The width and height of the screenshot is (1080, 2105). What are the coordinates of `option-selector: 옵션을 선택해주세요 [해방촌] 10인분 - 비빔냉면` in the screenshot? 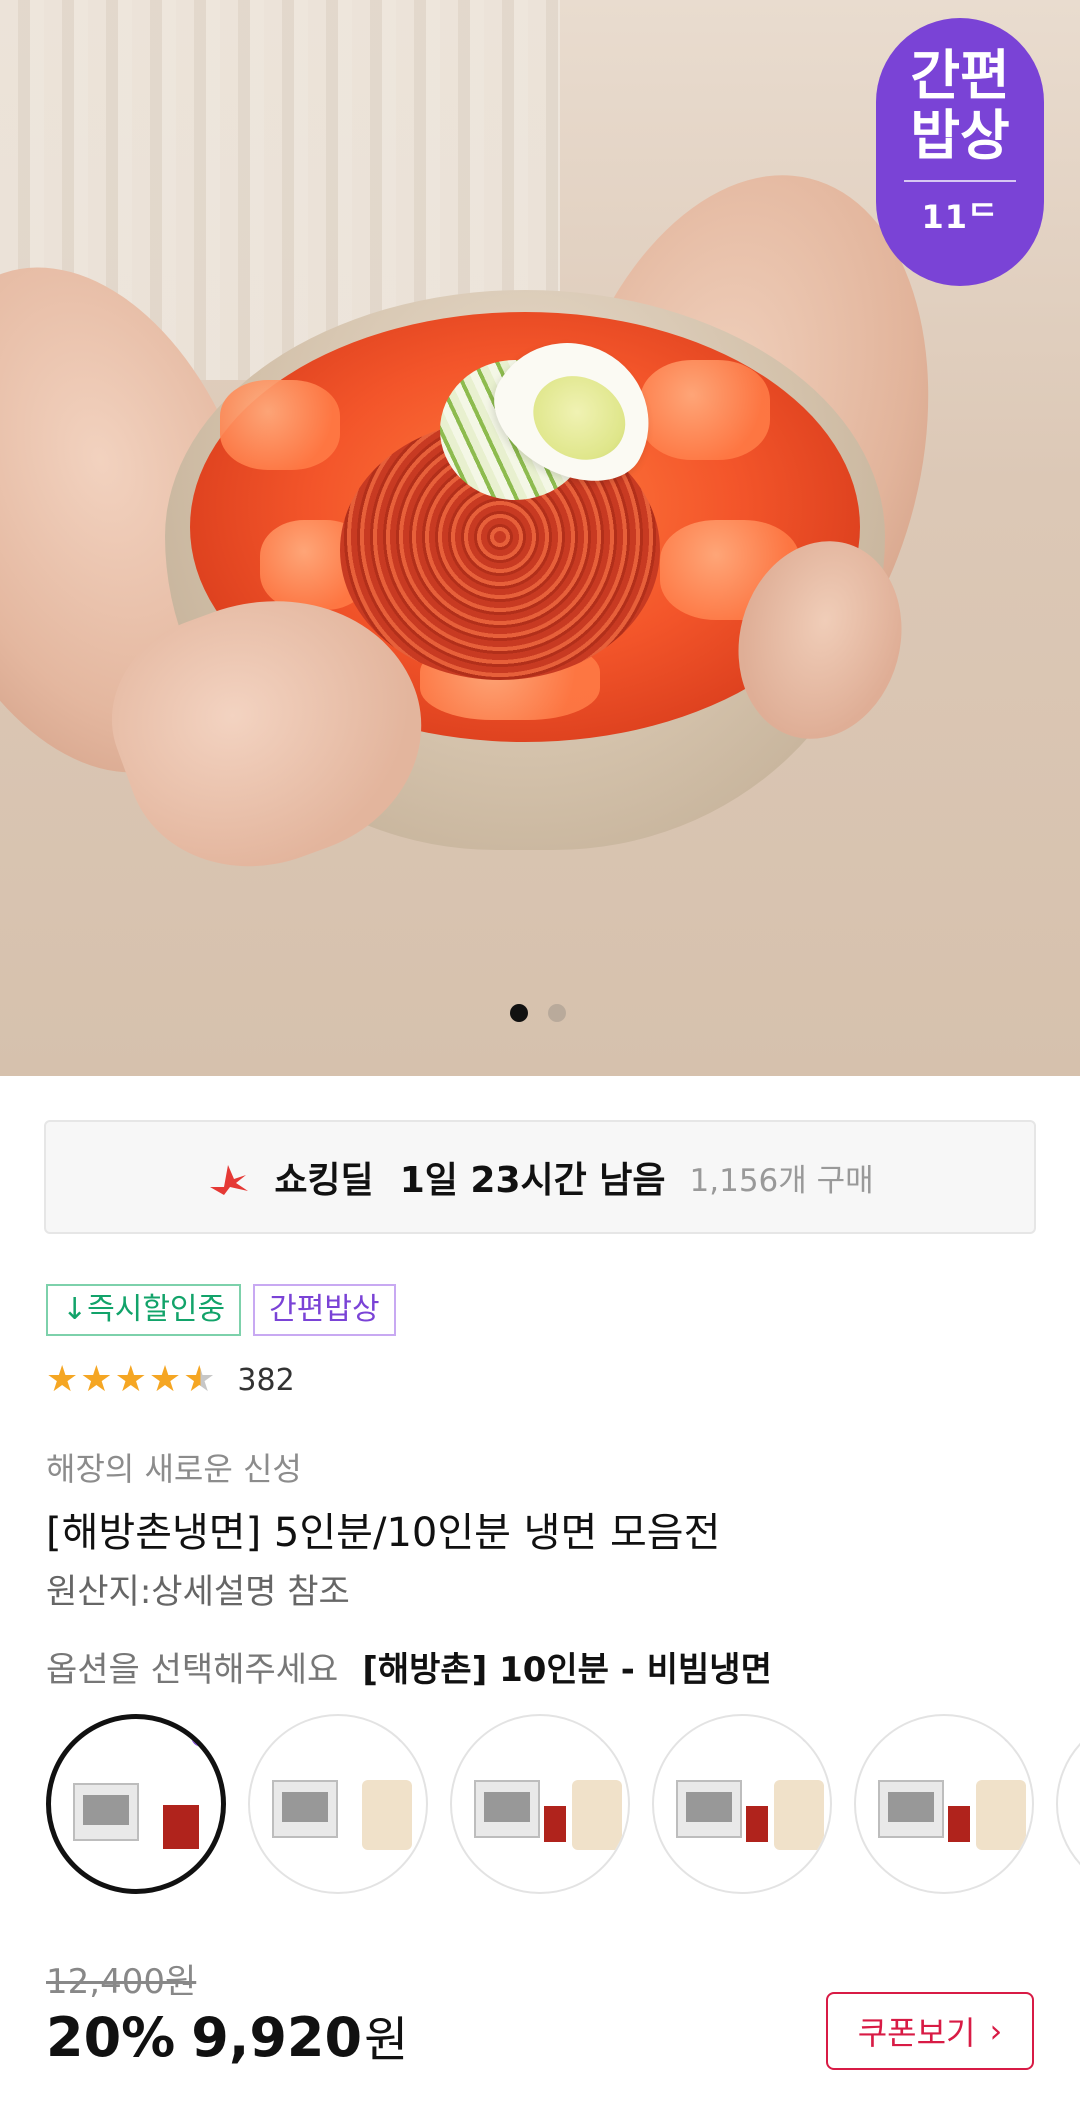 It's located at (409, 1666).